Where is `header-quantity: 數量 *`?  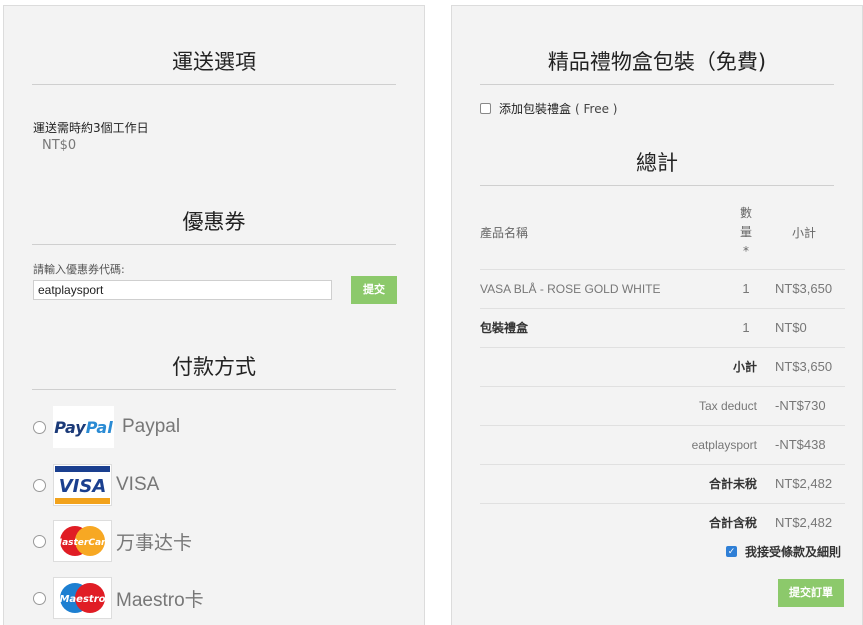
header-quantity: 數量 * is located at coordinates (746, 233).